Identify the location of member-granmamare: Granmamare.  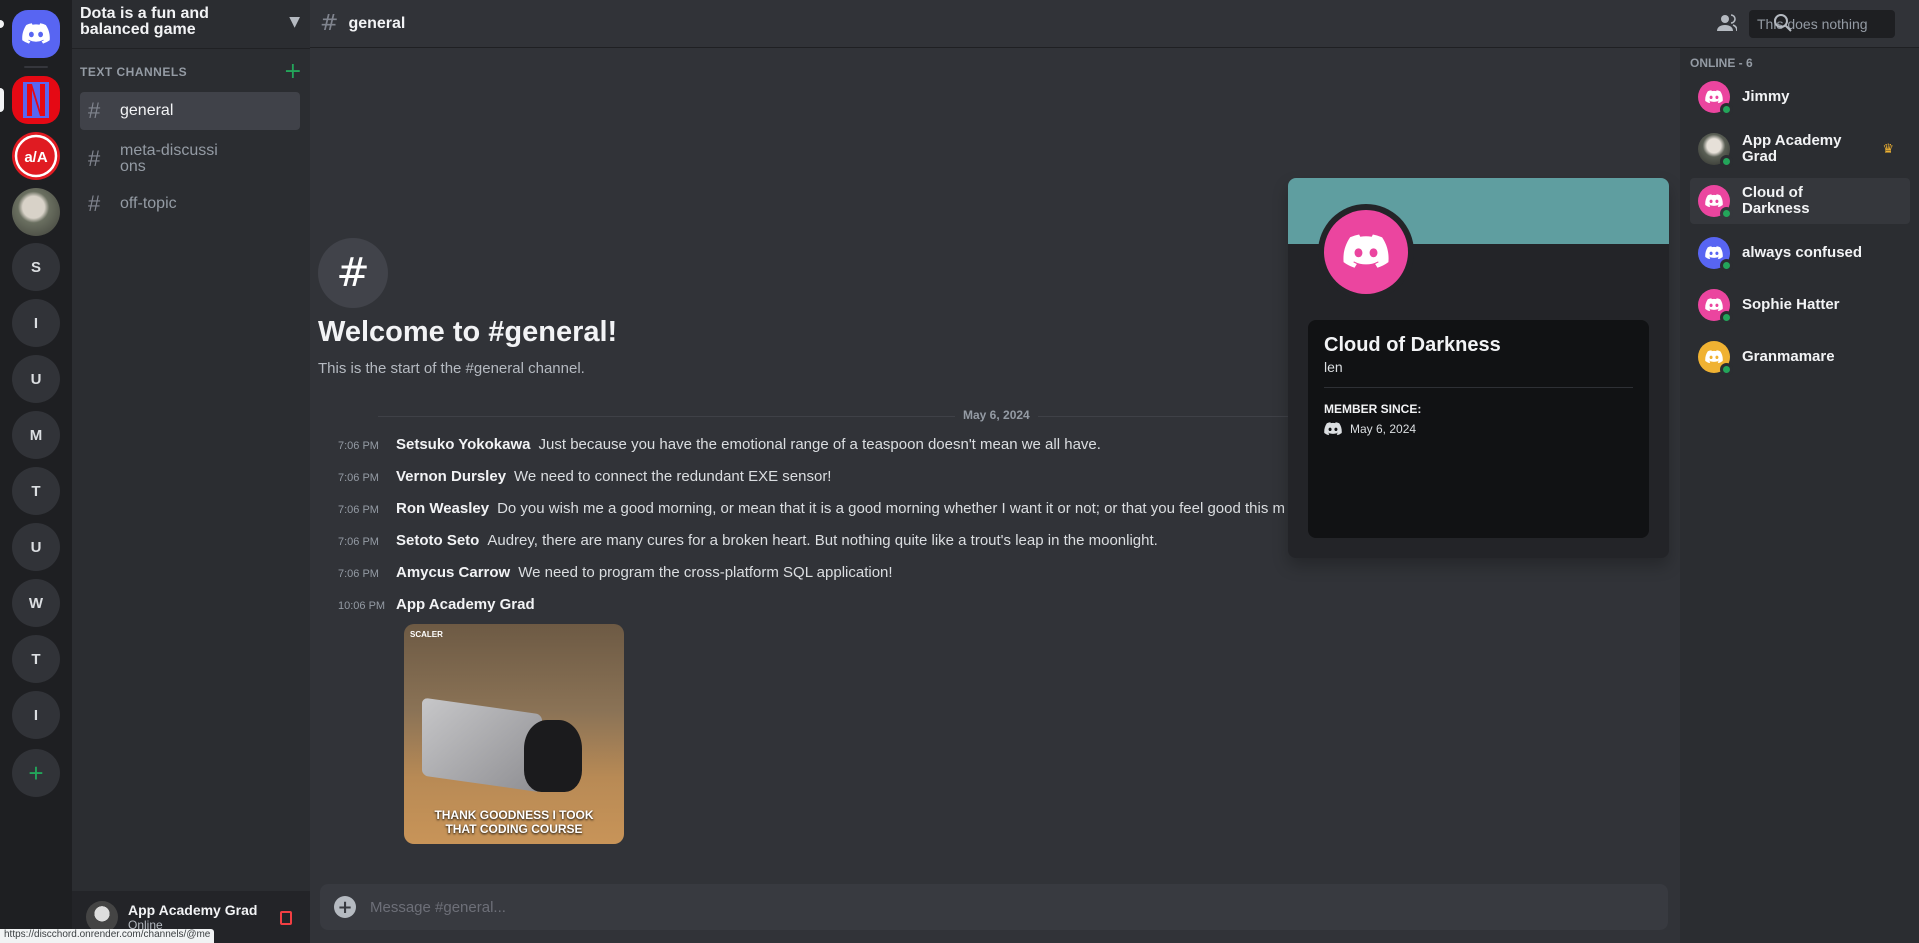
(1800, 357).